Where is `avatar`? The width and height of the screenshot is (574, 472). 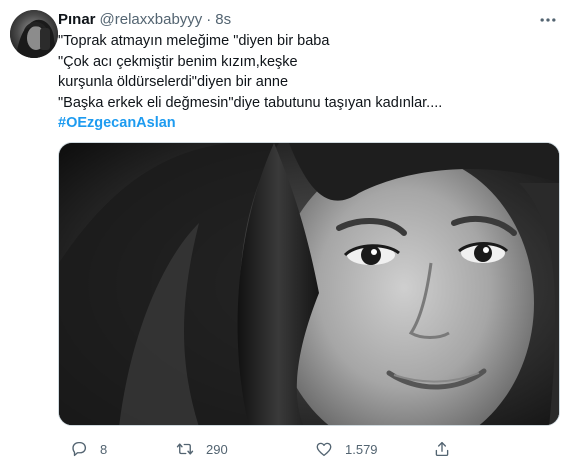 avatar is located at coordinates (34, 34).